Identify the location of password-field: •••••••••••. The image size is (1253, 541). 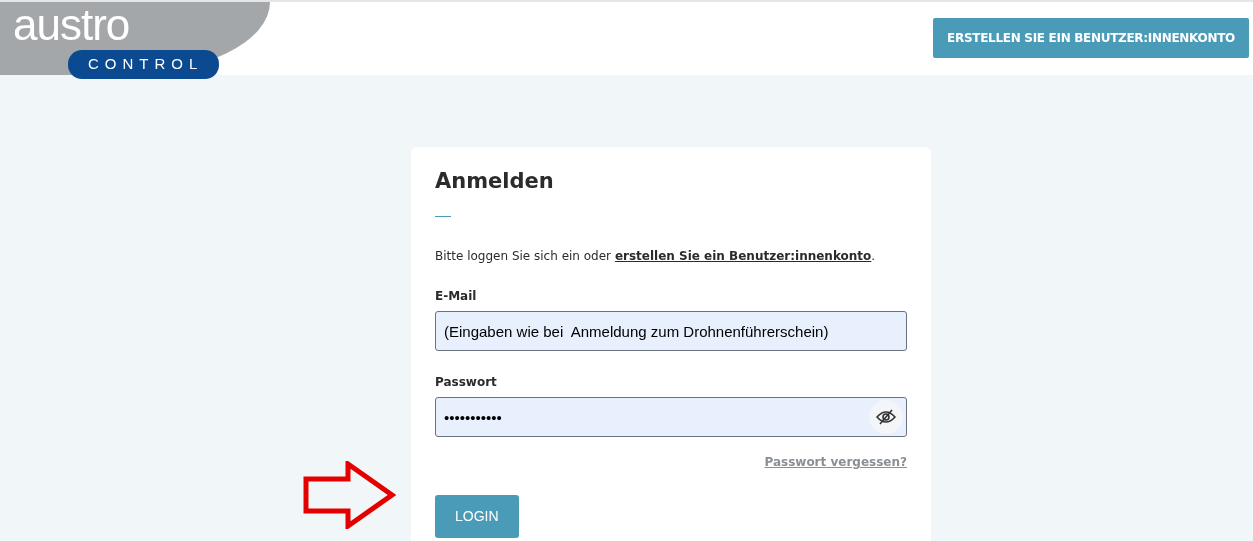
(671, 417).